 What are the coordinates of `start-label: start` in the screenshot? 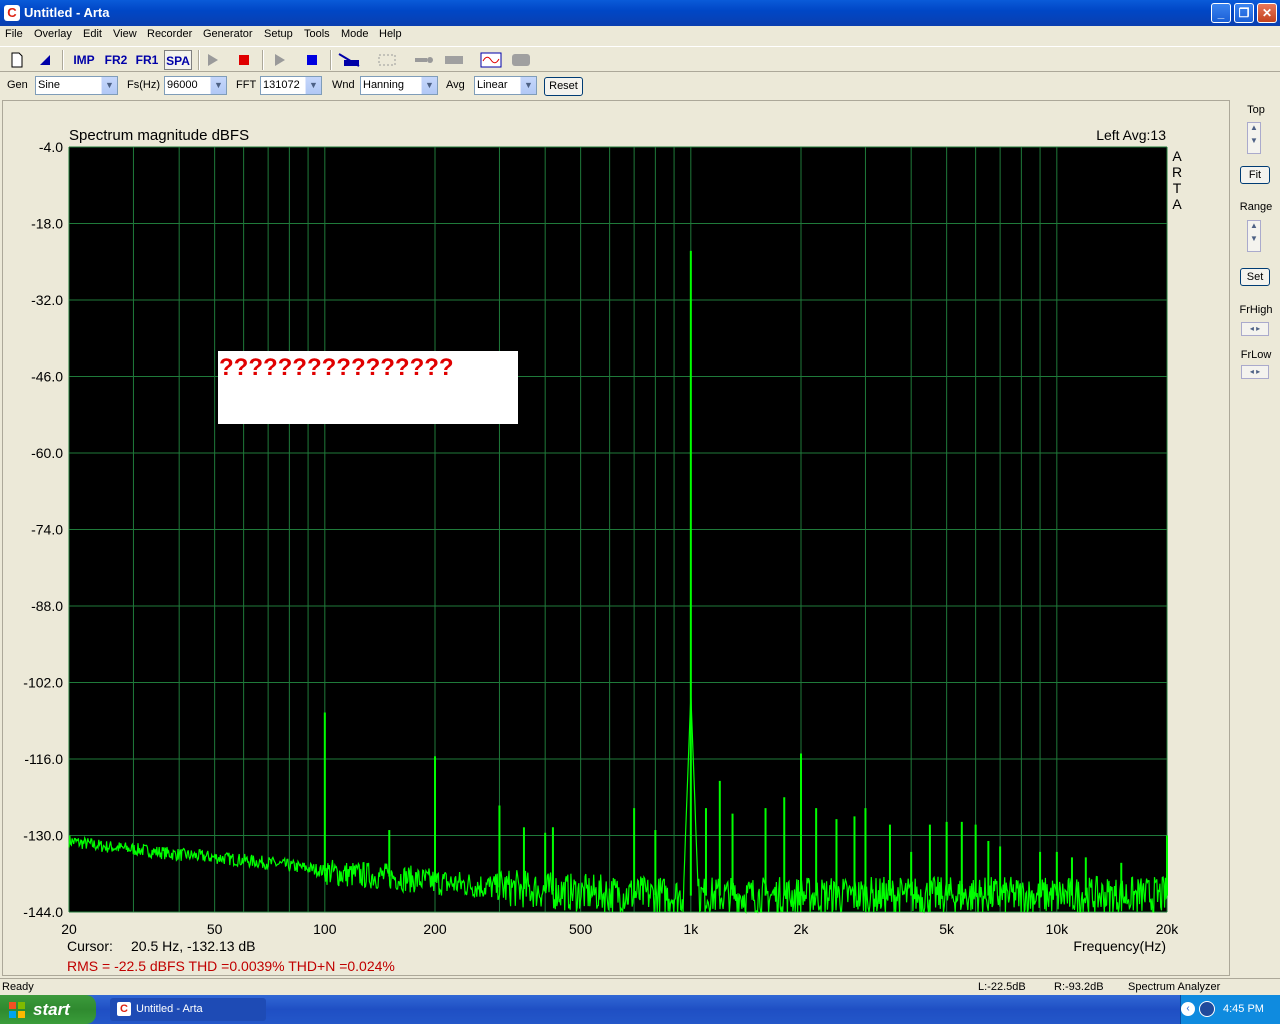 It's located at (51, 1009).